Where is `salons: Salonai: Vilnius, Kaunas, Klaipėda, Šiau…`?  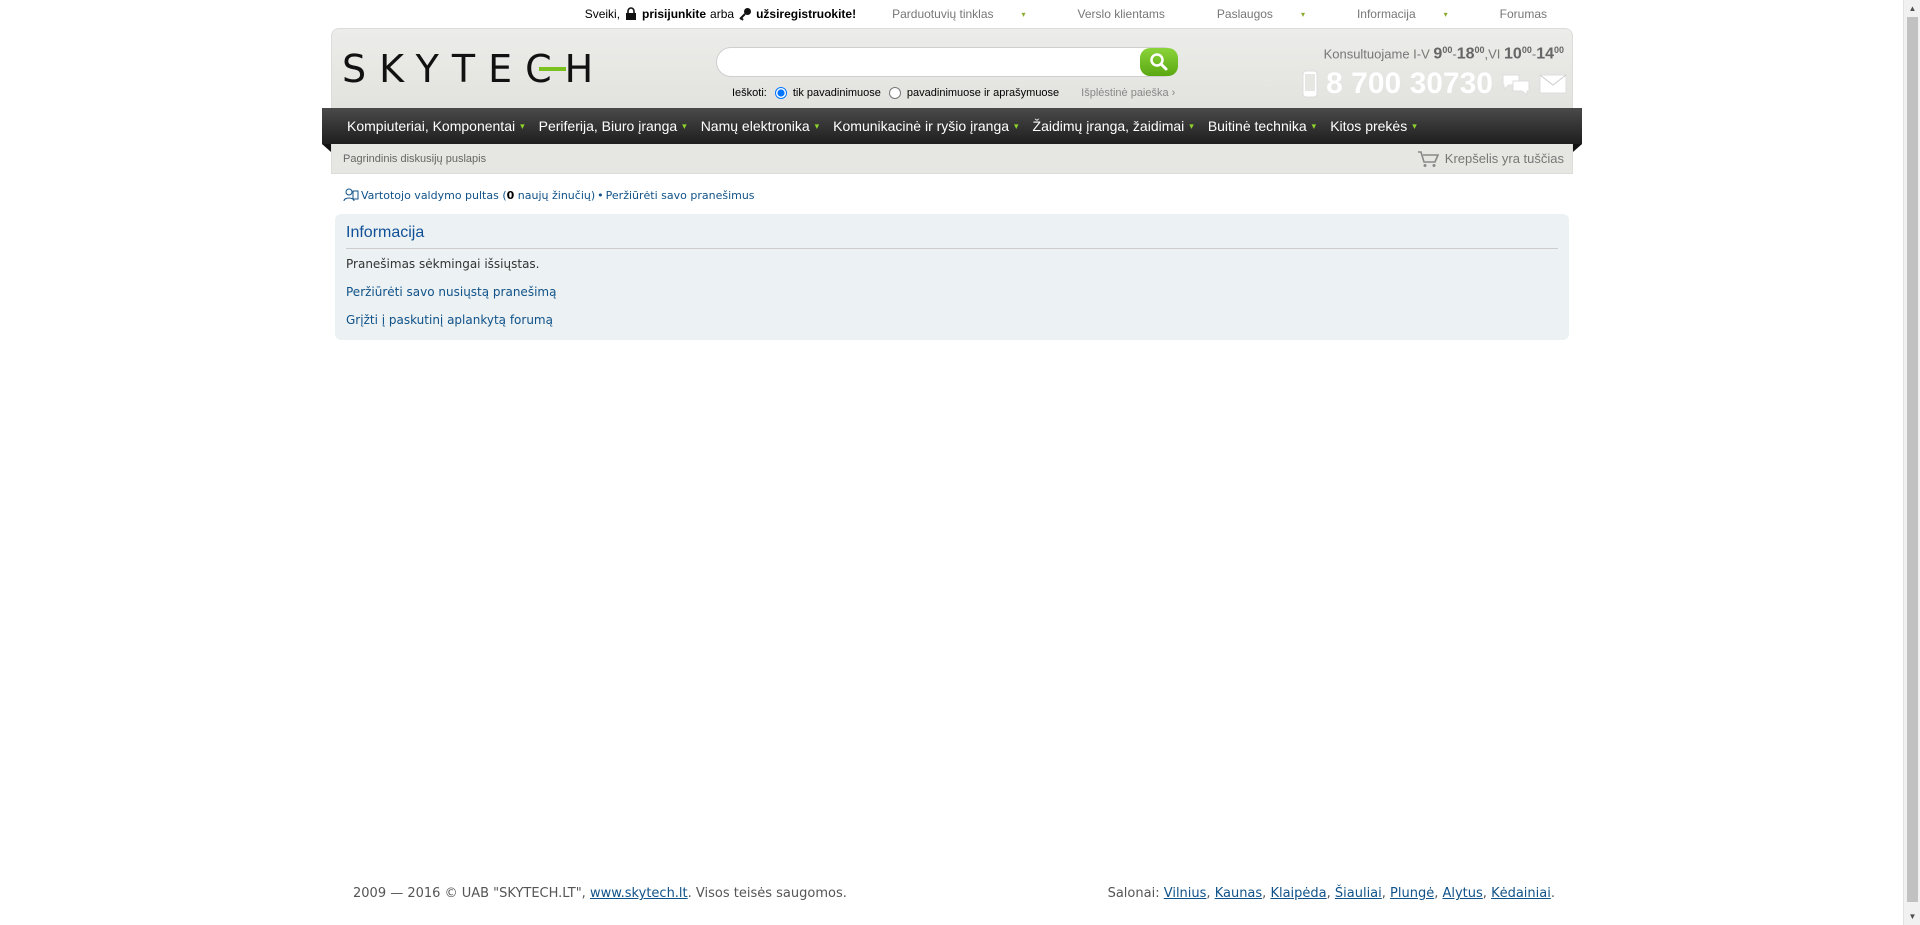
salons: Salonai: Vilnius, Kaunas, Klaipėda, Šiau… is located at coordinates (1331, 893).